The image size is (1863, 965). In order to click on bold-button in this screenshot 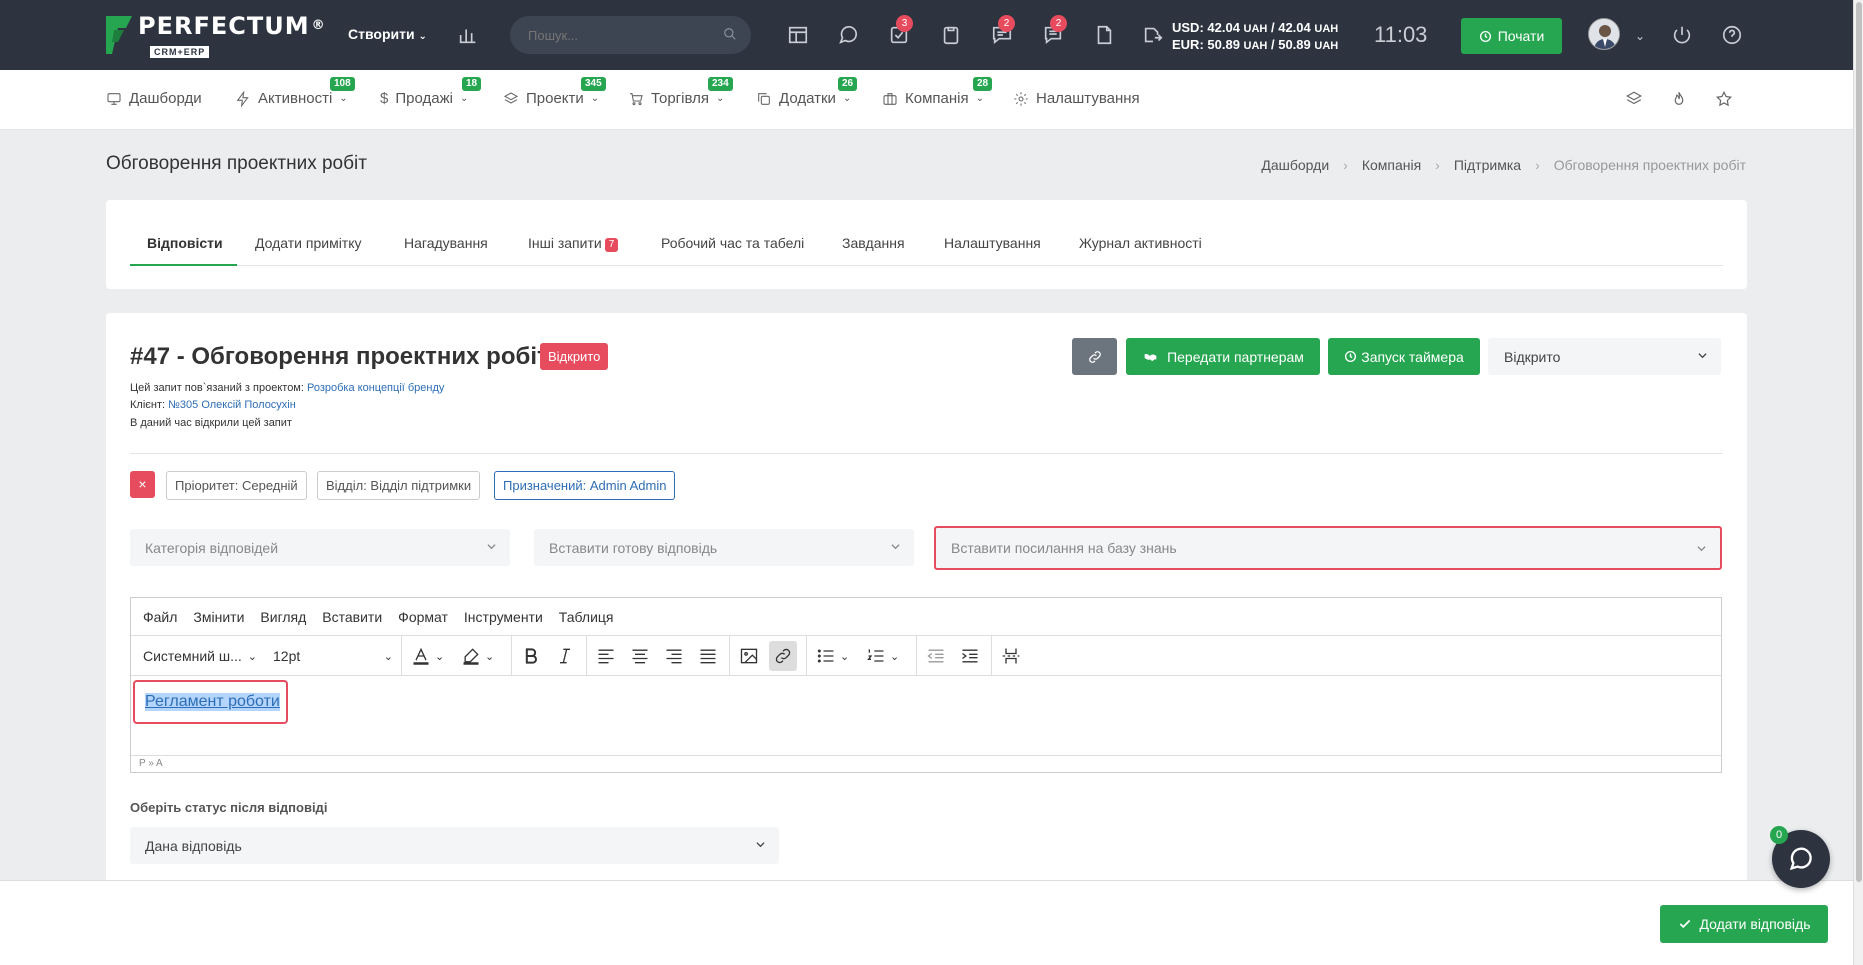, I will do `click(531, 656)`.